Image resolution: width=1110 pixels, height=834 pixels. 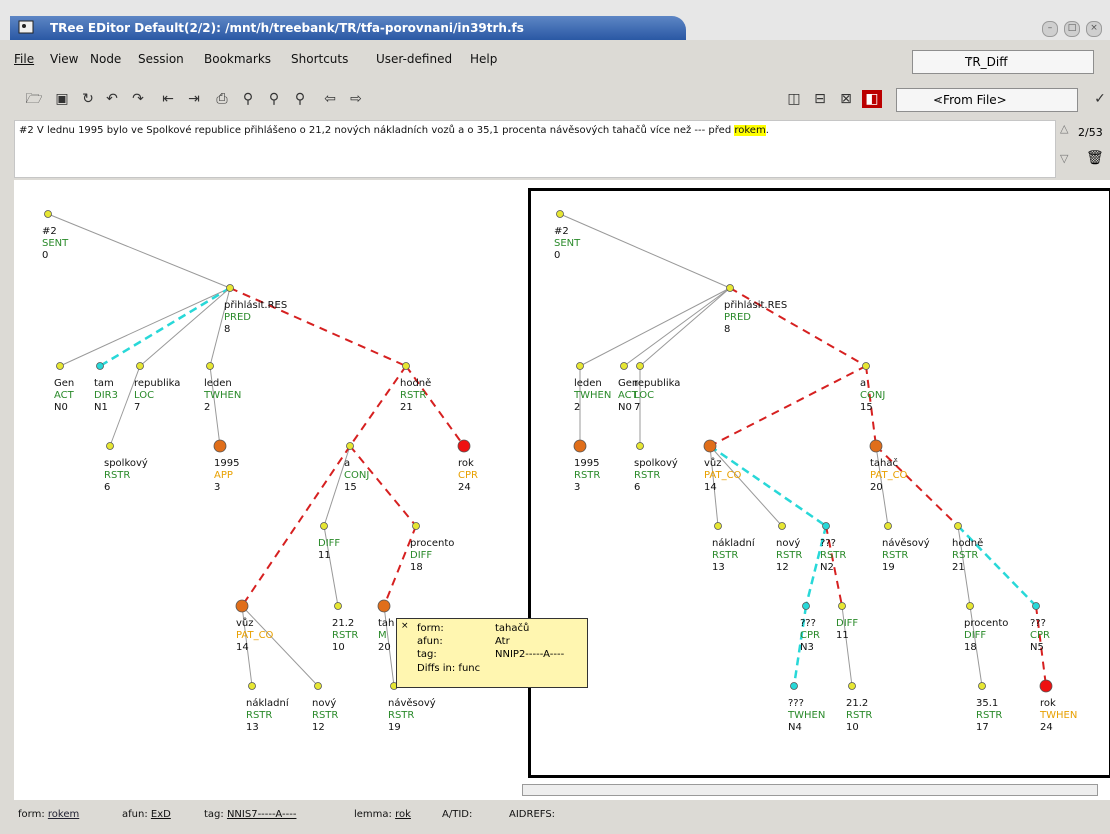 What do you see at coordinates (168, 99) in the screenshot?
I see `first-tree-icon: ⇤` at bounding box center [168, 99].